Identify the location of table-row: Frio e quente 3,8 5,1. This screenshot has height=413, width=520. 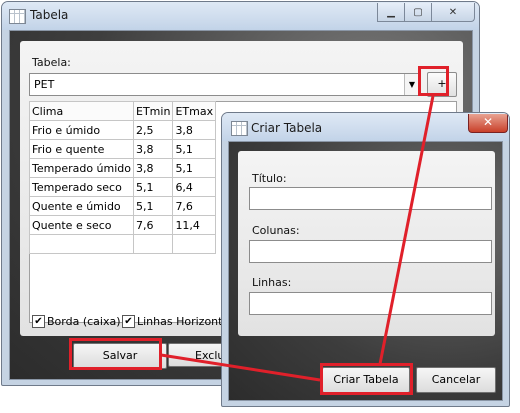
(122, 149).